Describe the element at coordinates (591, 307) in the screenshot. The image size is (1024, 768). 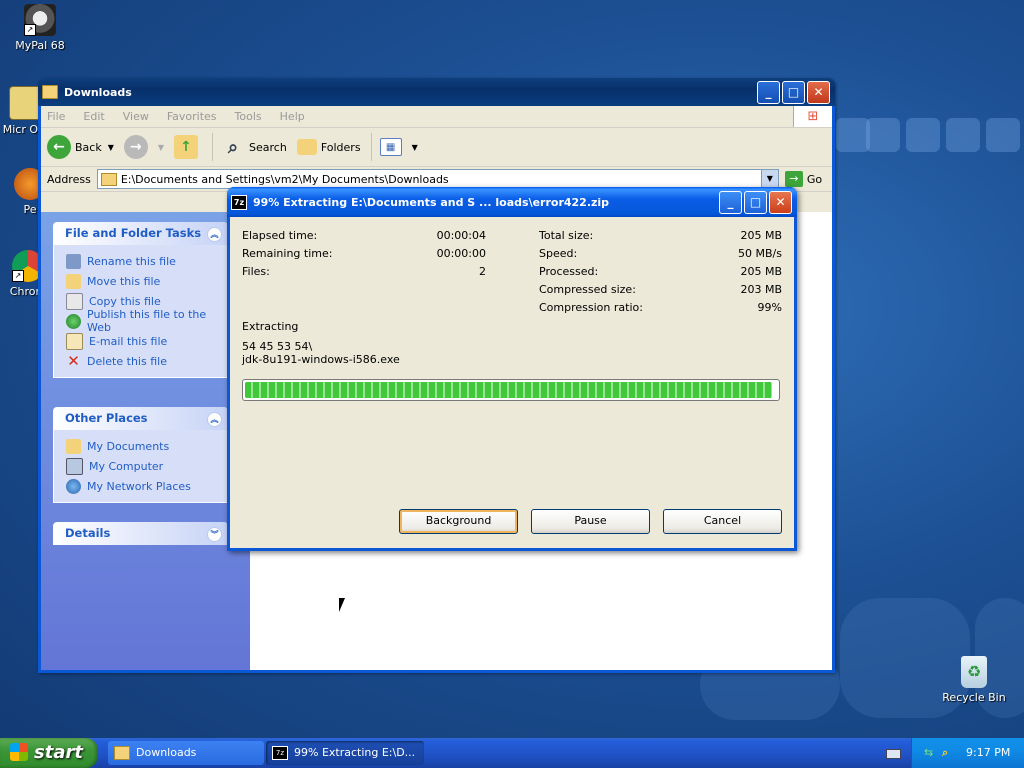
I see `compression-ratio-label: Compression ratio:` at that location.